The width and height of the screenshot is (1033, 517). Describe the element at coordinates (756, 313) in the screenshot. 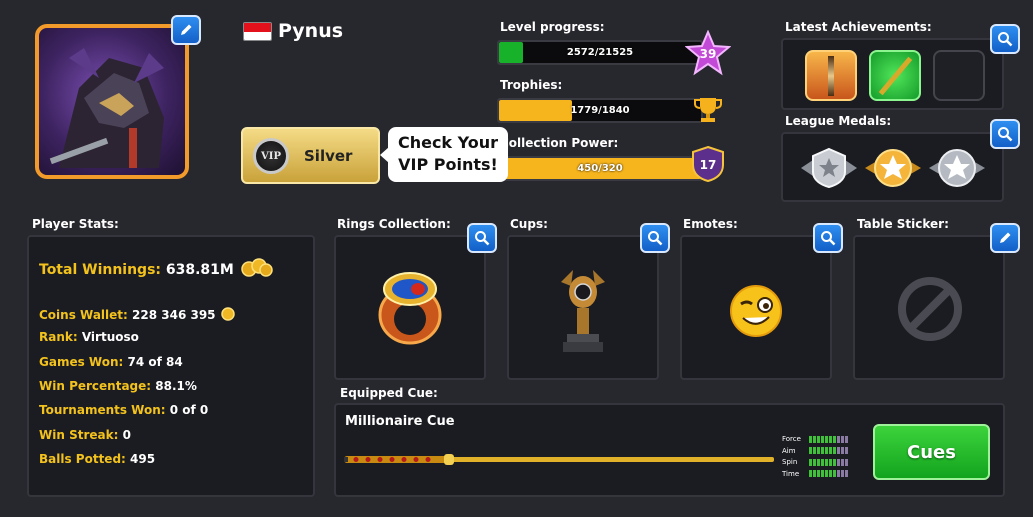

I see `wink-emote-icon` at that location.